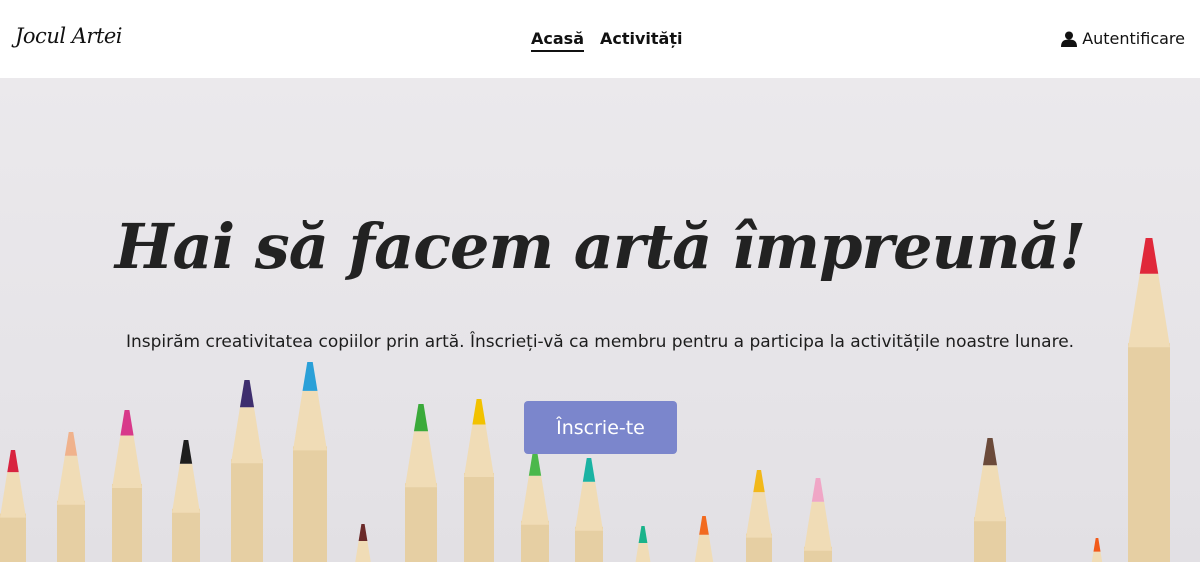 This screenshot has width=1200, height=562. I want to click on hero-headline: Hai să facem artă împreună!, so click(600, 246).